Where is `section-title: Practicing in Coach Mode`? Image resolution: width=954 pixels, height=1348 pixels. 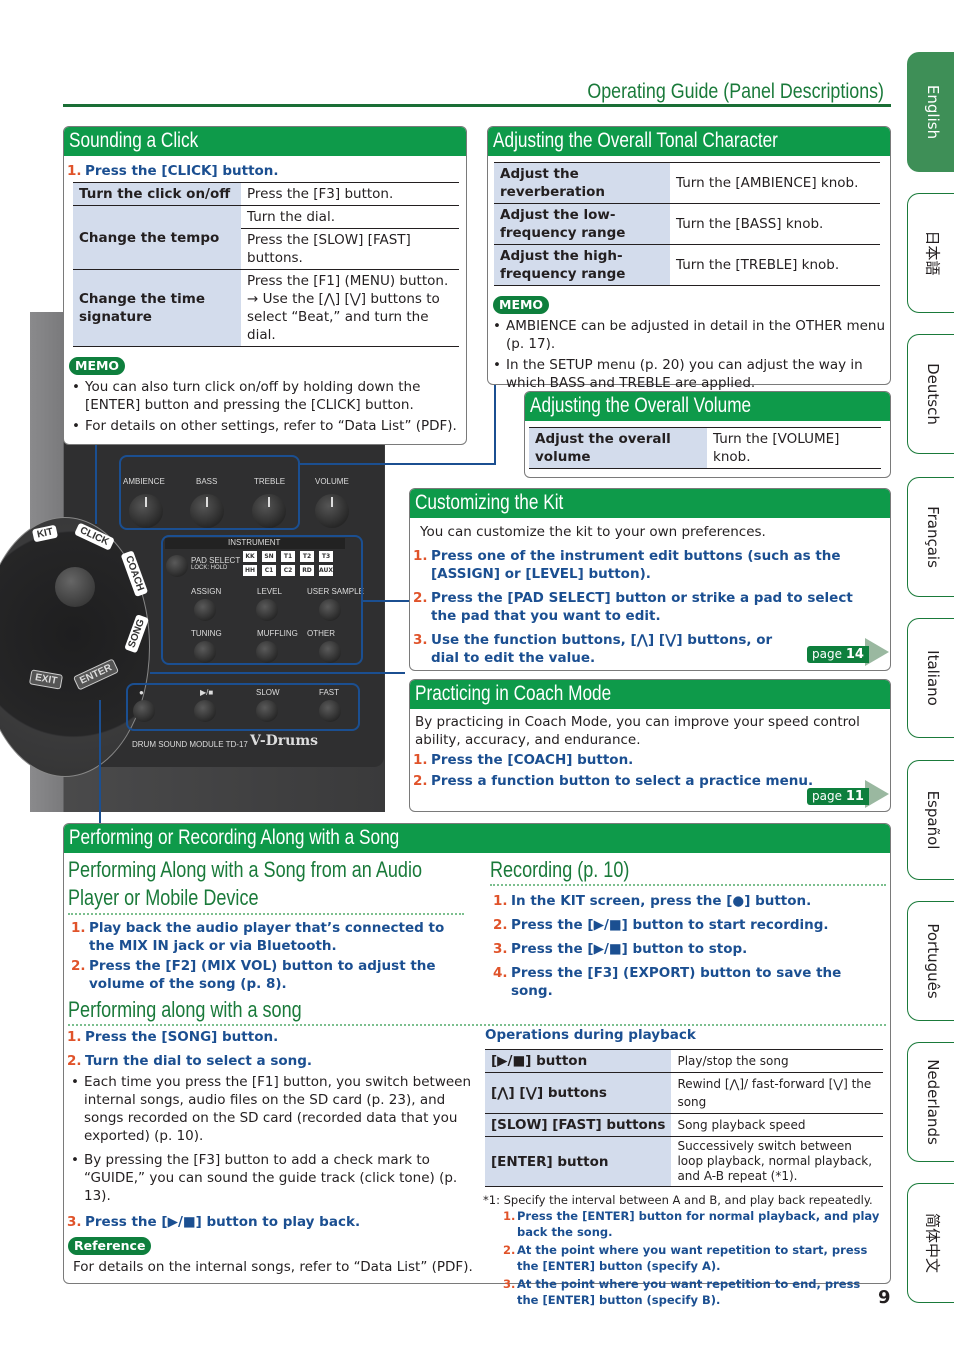
section-title: Practicing in Coach Mode is located at coordinates (650, 694).